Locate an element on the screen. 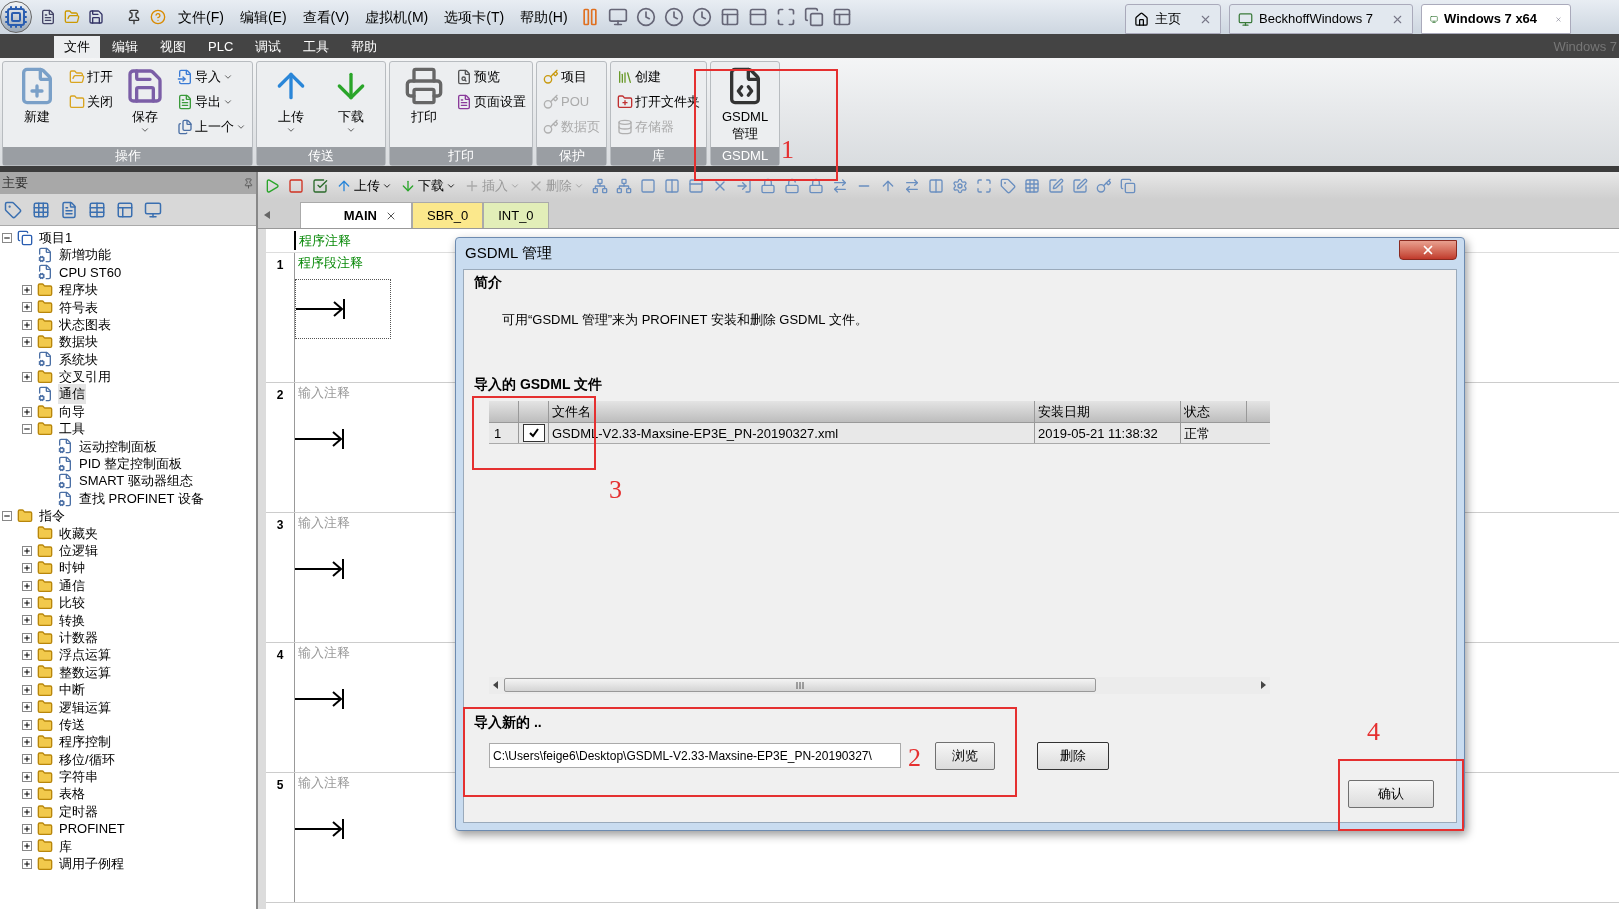 This screenshot has height=909, width=1619. tree-item: 状态图表 is located at coordinates (85, 324).